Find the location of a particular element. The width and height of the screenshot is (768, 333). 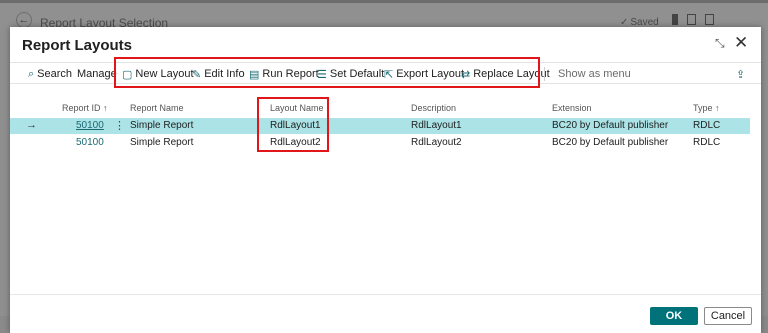

expand-icon is located at coordinates (709, 19).